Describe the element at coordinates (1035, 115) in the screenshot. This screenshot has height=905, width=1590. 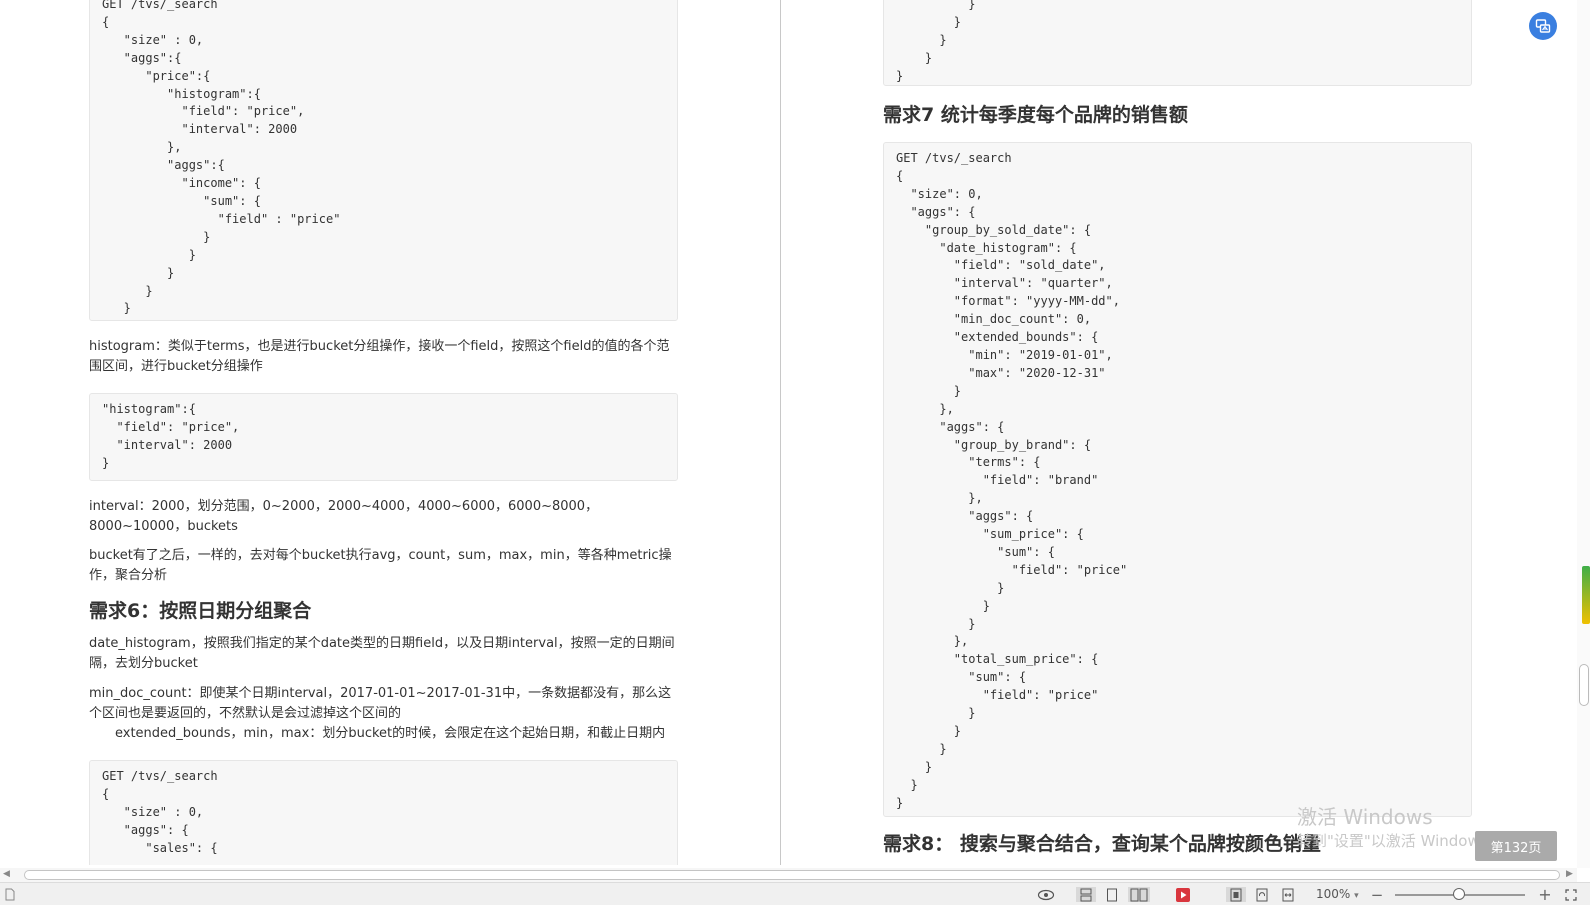
I see `heading-requirement-7: 需求7 统计每季度每个品牌的销售额` at that location.